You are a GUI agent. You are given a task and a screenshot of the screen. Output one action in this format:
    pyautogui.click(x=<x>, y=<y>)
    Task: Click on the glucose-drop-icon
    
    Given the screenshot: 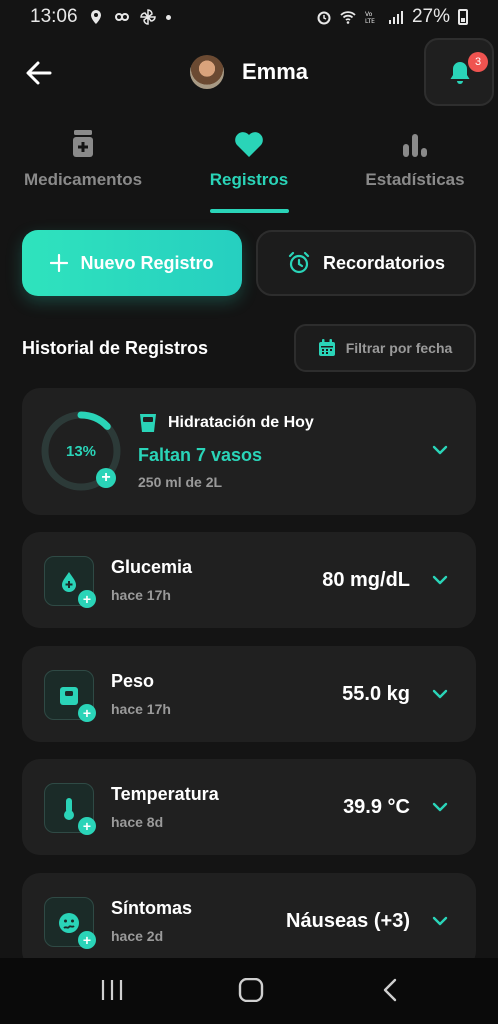 What is the action you would take?
    pyautogui.click(x=69, y=582)
    